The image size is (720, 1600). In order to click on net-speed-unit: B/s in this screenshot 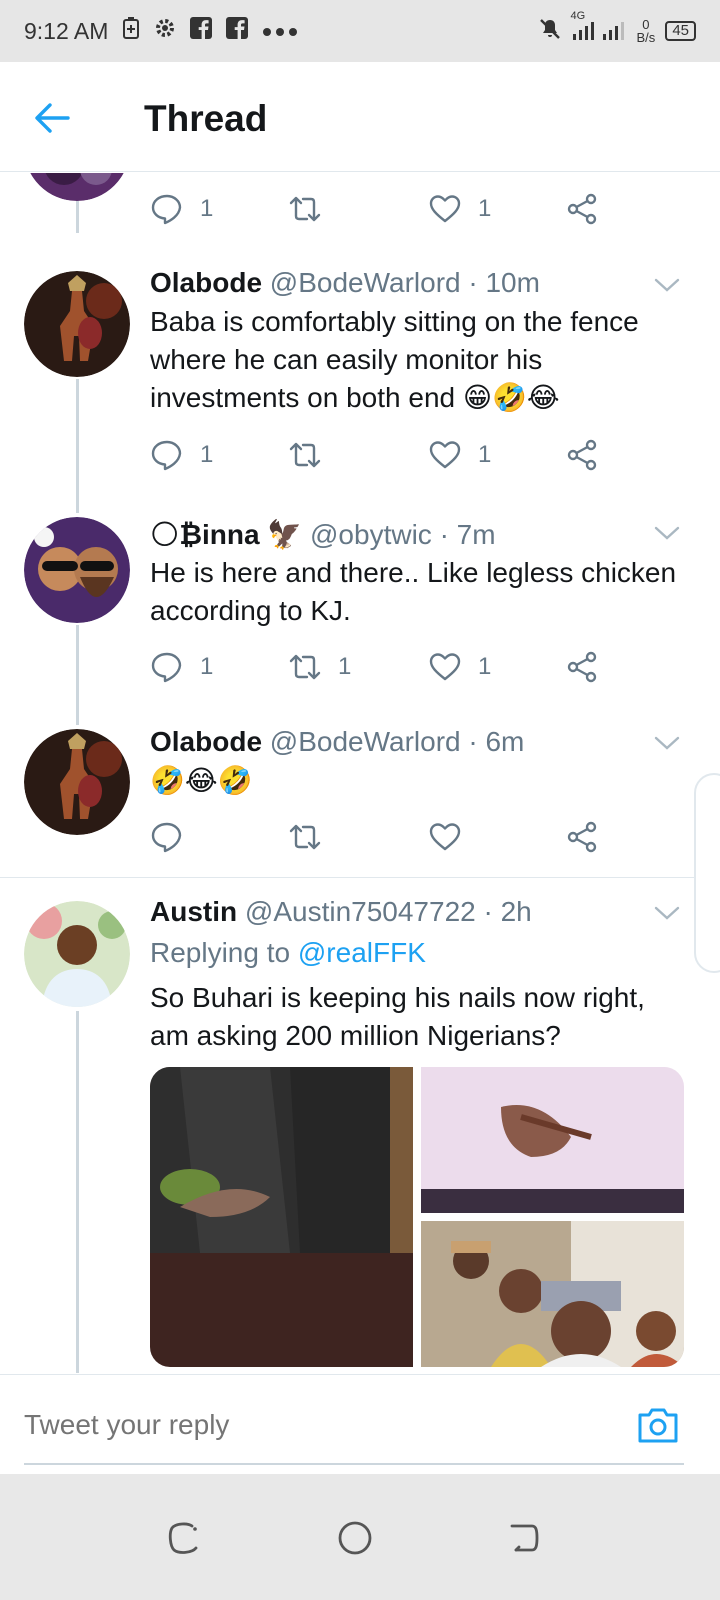, I will do `click(646, 37)`.